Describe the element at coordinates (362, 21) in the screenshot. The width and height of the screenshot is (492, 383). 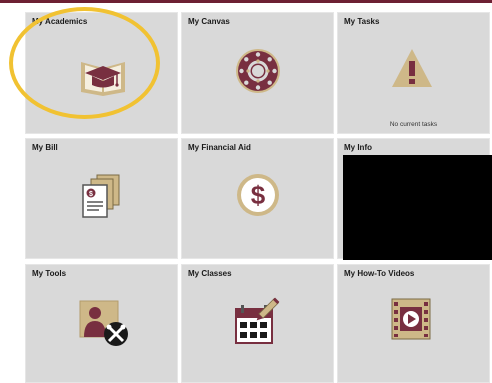
I see `tile-label: My Tasks` at that location.